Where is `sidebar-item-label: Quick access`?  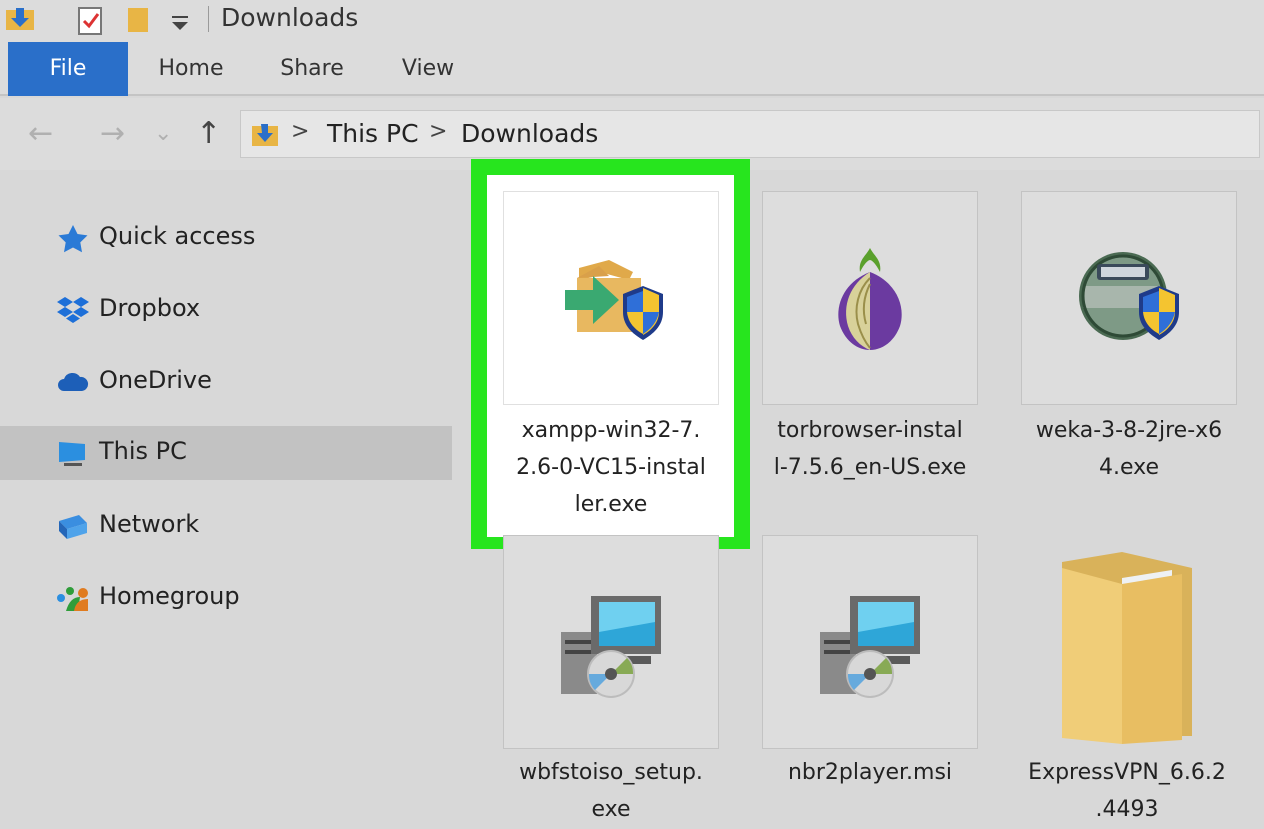 sidebar-item-label: Quick access is located at coordinates (177, 236).